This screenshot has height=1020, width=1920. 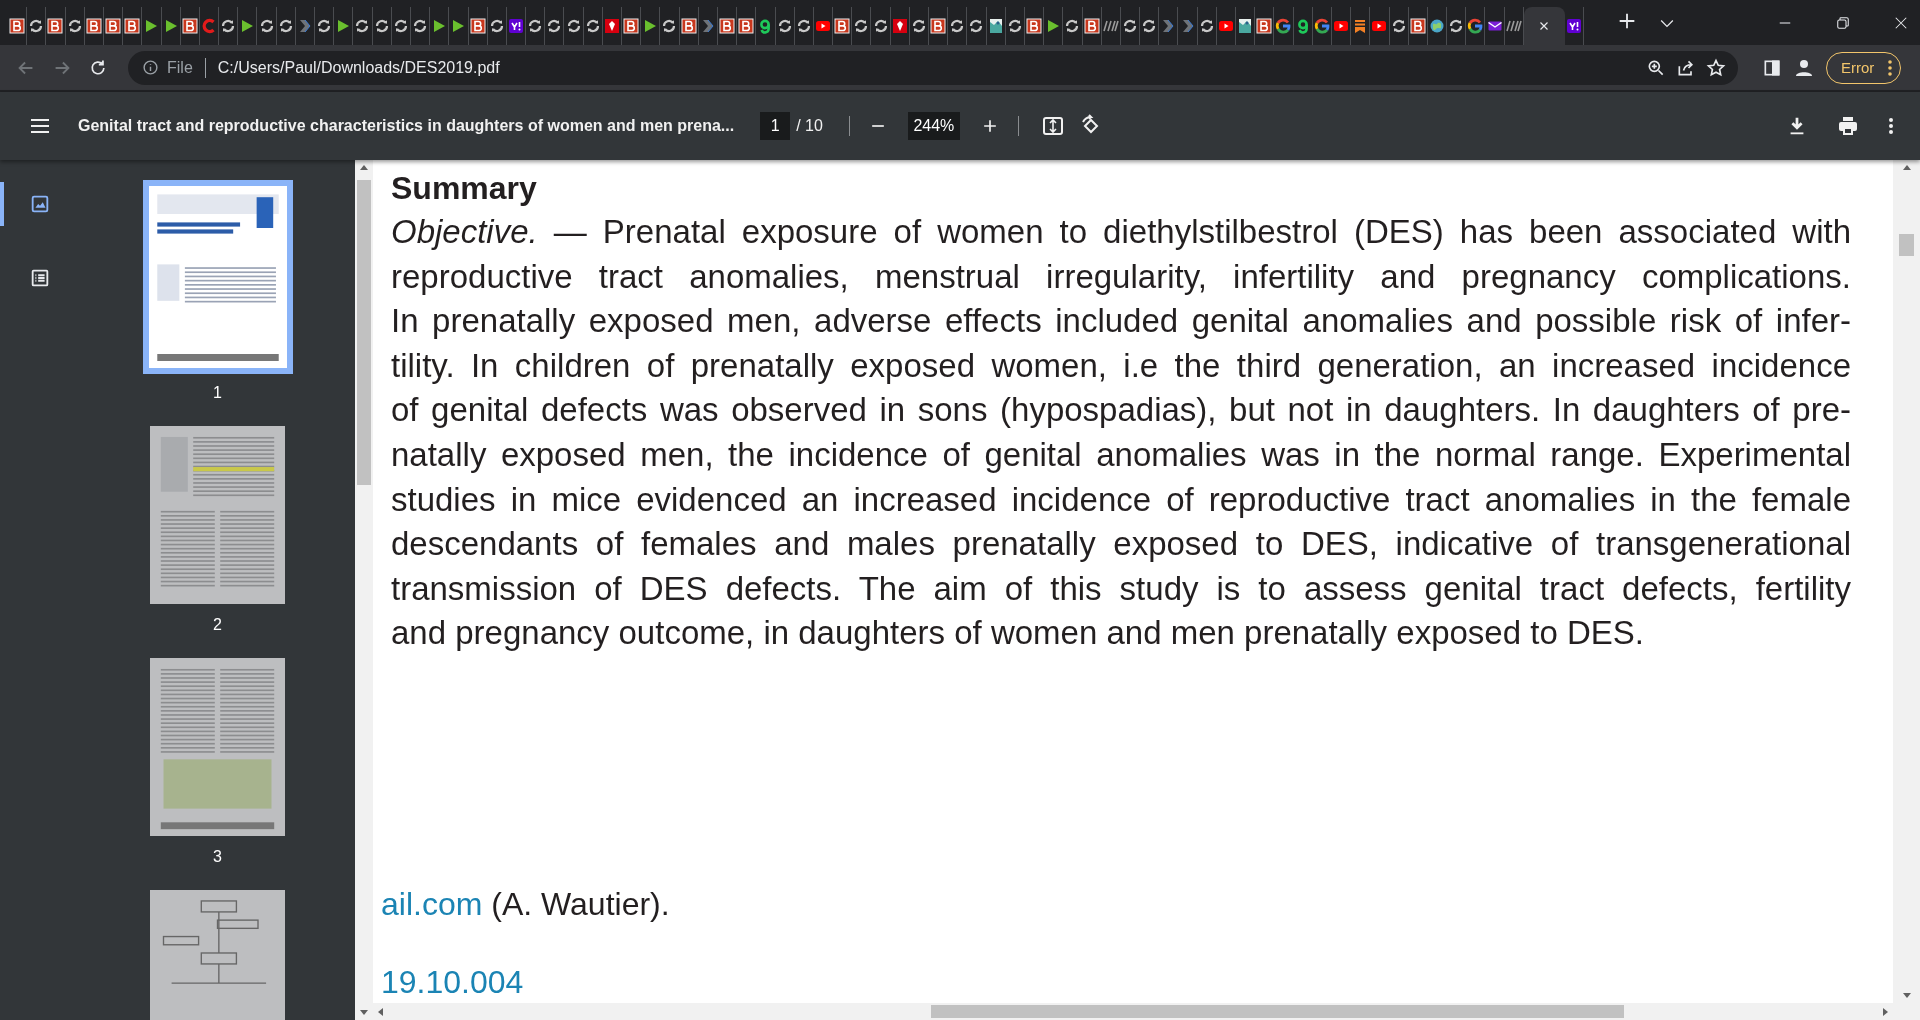 What do you see at coordinates (208, 26) in the screenshot?
I see `arc-icon` at bounding box center [208, 26].